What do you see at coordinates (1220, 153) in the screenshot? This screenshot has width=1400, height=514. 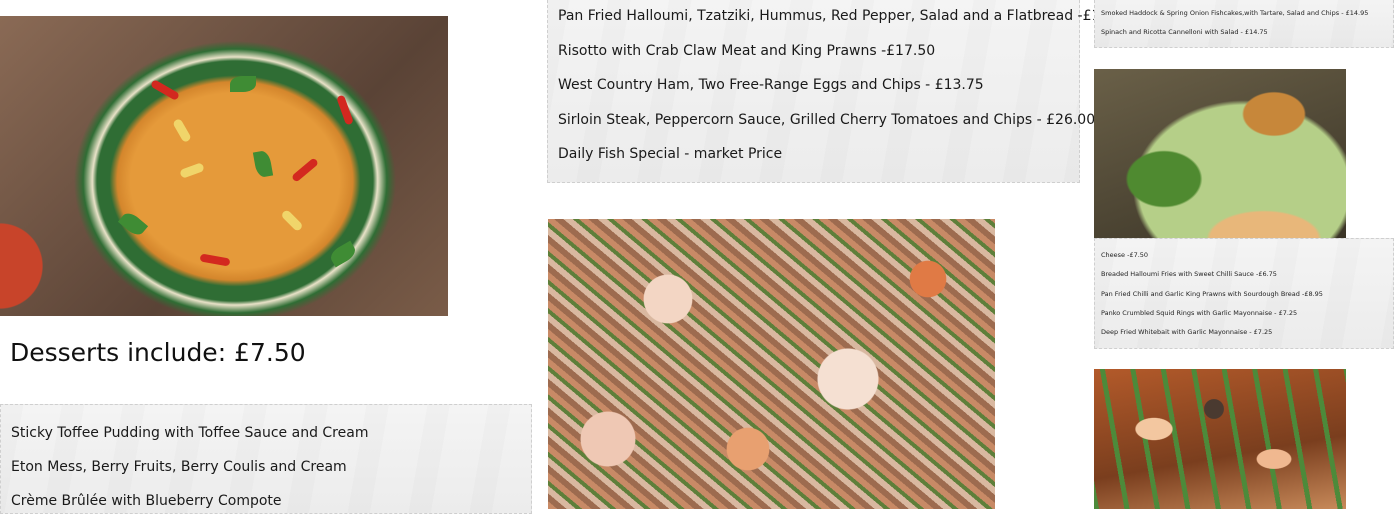 I see `chicken-salad-photo` at bounding box center [1220, 153].